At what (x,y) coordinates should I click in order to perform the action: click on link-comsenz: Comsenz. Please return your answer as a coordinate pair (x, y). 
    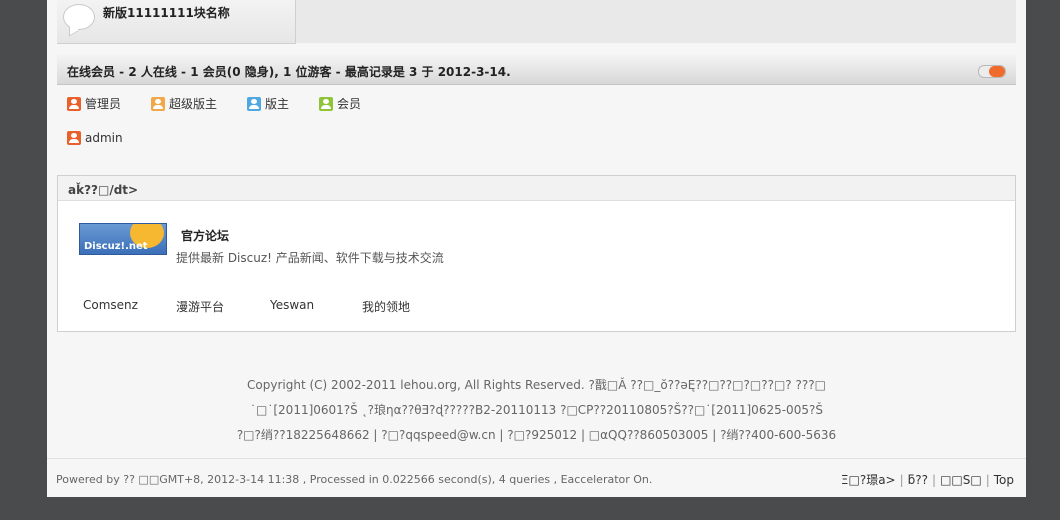
    Looking at the image, I should click on (110, 305).